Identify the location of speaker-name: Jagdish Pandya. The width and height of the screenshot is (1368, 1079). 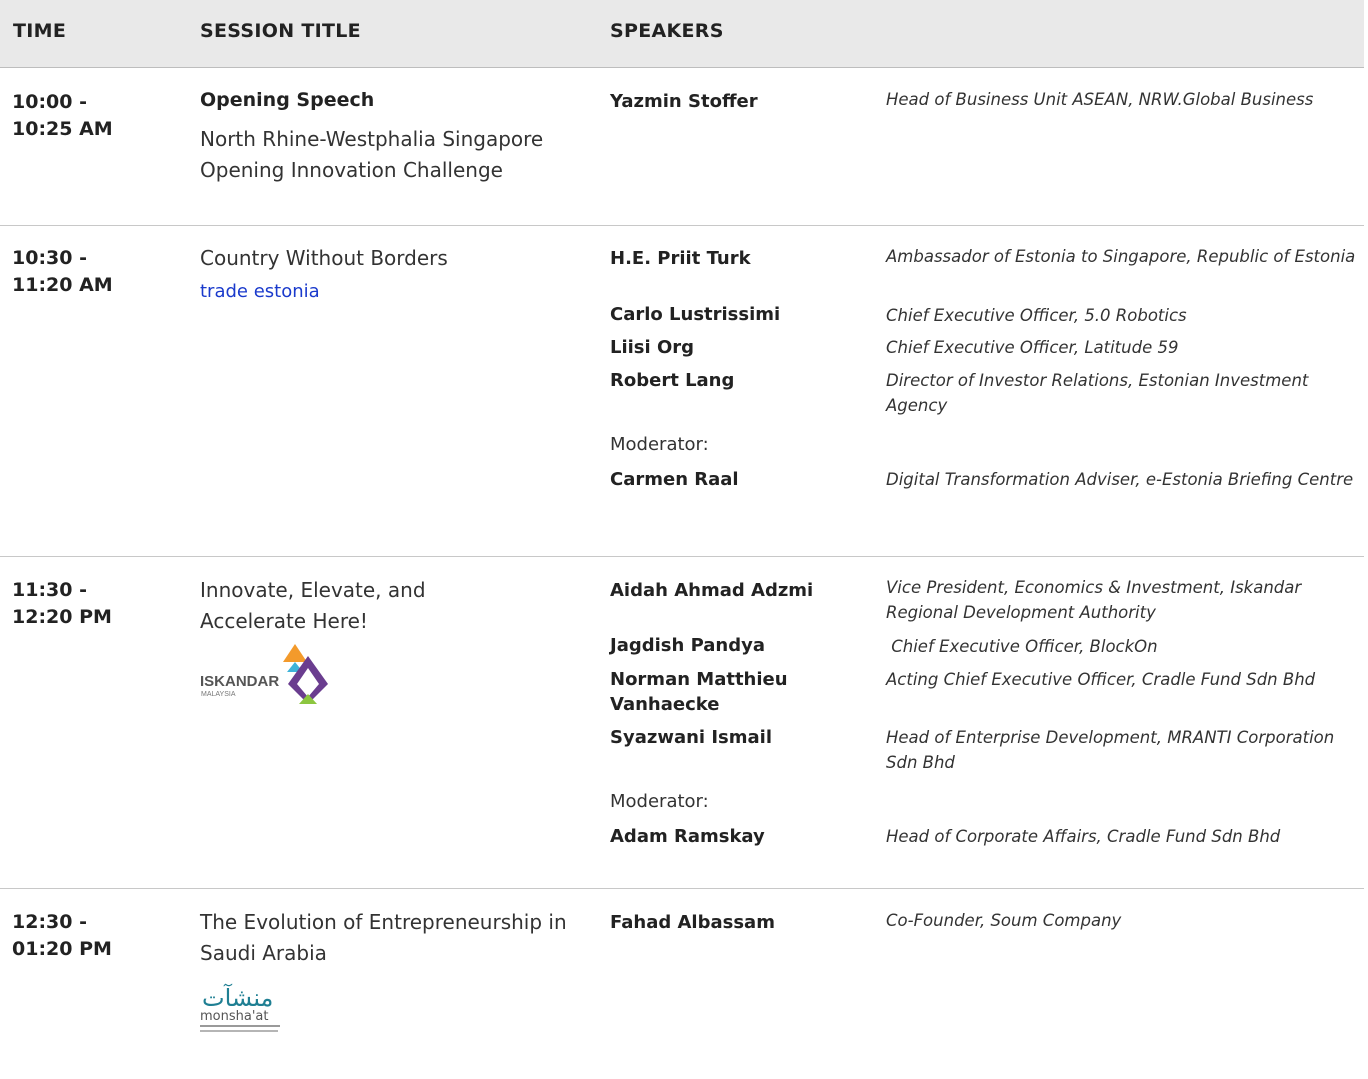
(688, 645).